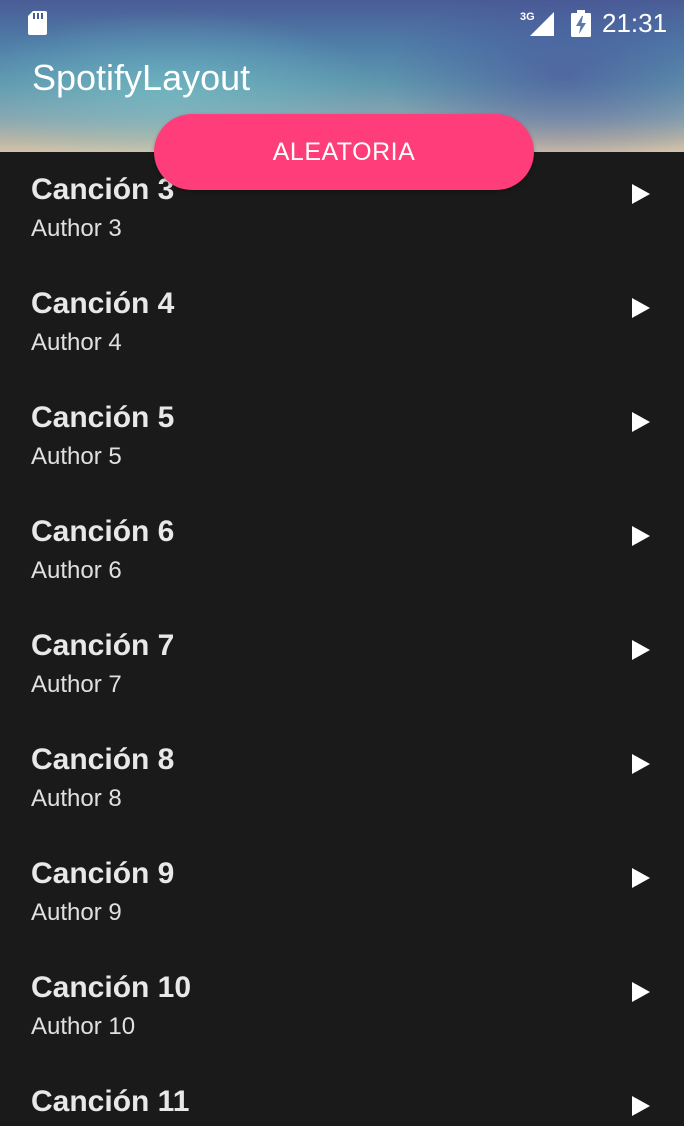  Describe the element at coordinates (342, 551) in the screenshot. I see `song-item-6: Canción 6 Author 6` at that location.